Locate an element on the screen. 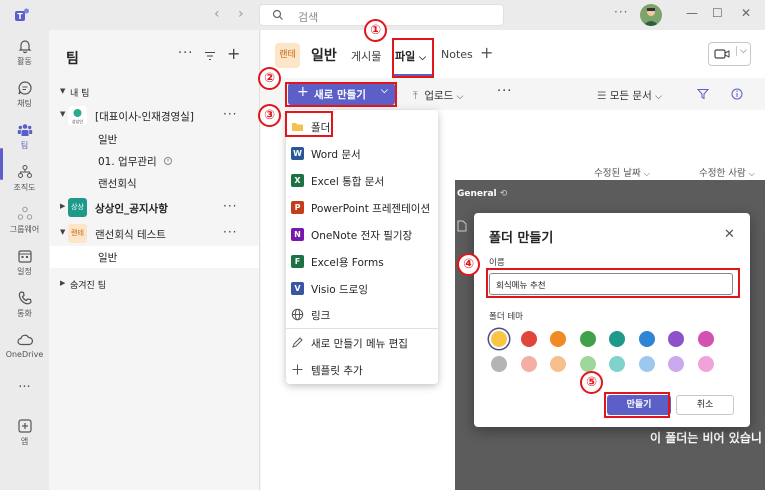 Image resolution: width=765 pixels, height=490 pixels. menu-item-visio: V Visio 드로잉 is located at coordinates (362, 289).